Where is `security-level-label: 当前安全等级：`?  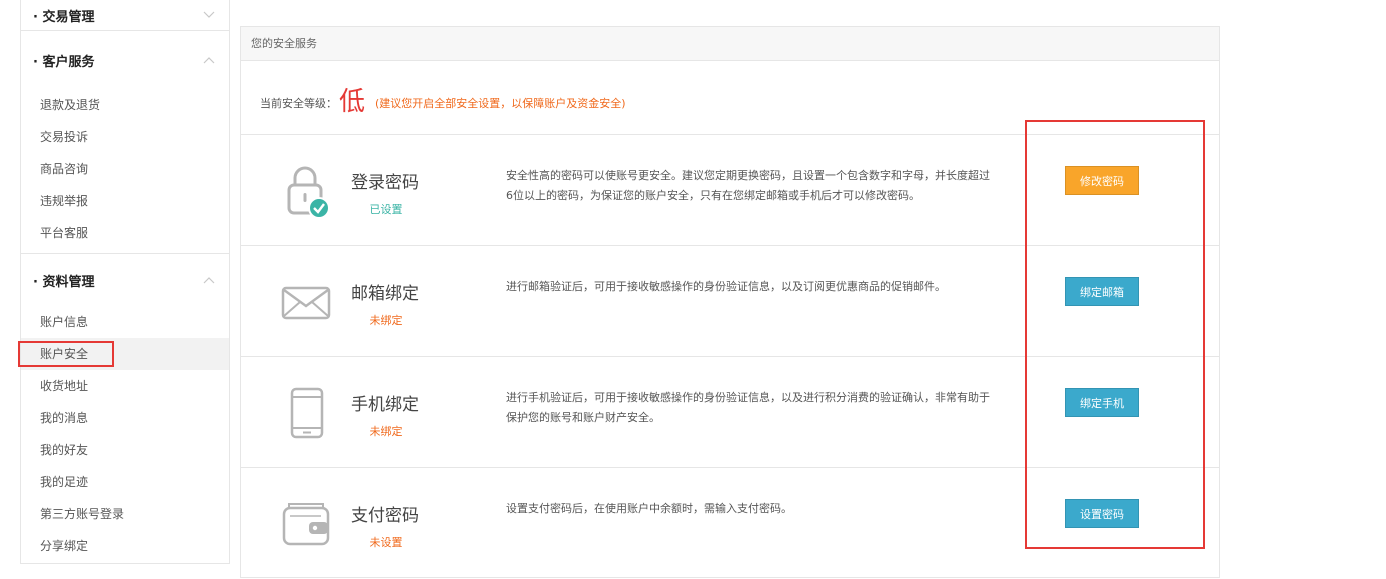
security-level-label: 当前安全等级： is located at coordinates (298, 103).